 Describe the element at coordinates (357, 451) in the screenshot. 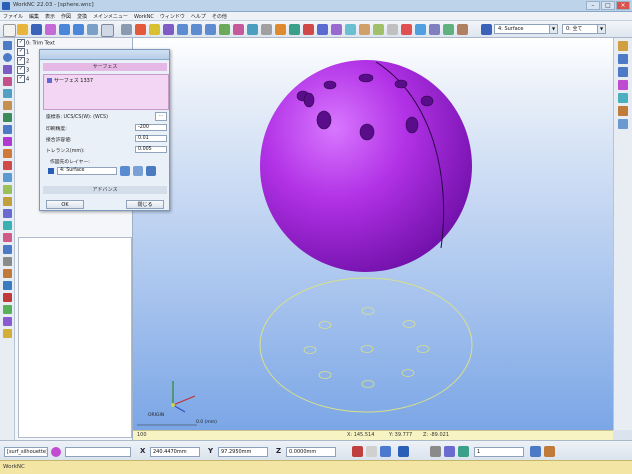

I see `snap-icon` at that location.